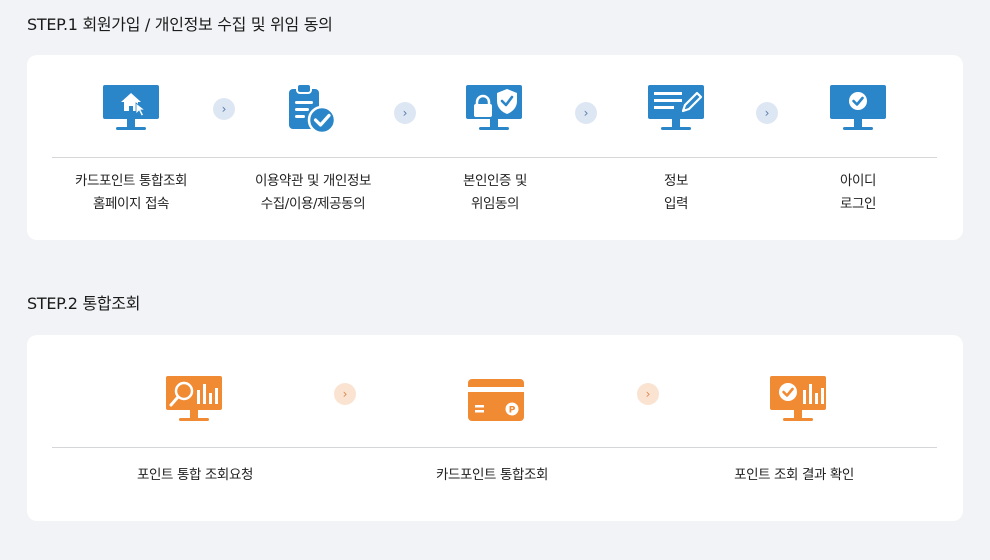 The height and width of the screenshot is (560, 990). What do you see at coordinates (494, 447) in the screenshot?
I see `step2-divider` at bounding box center [494, 447].